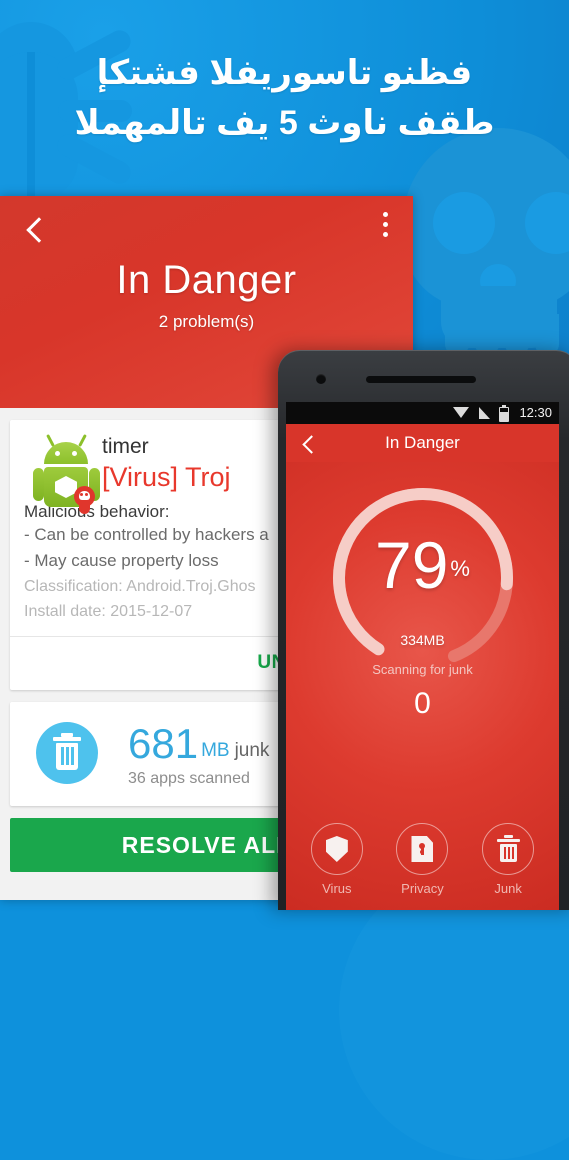 Image resolution: width=569 pixels, height=1160 pixels. What do you see at coordinates (215, 750) in the screenshot?
I see `junk-unit: MB` at bounding box center [215, 750].